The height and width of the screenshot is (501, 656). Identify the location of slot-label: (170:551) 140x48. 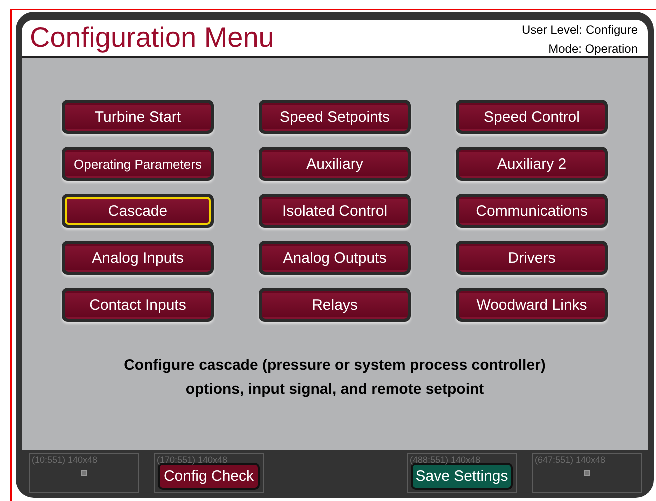
(192, 460).